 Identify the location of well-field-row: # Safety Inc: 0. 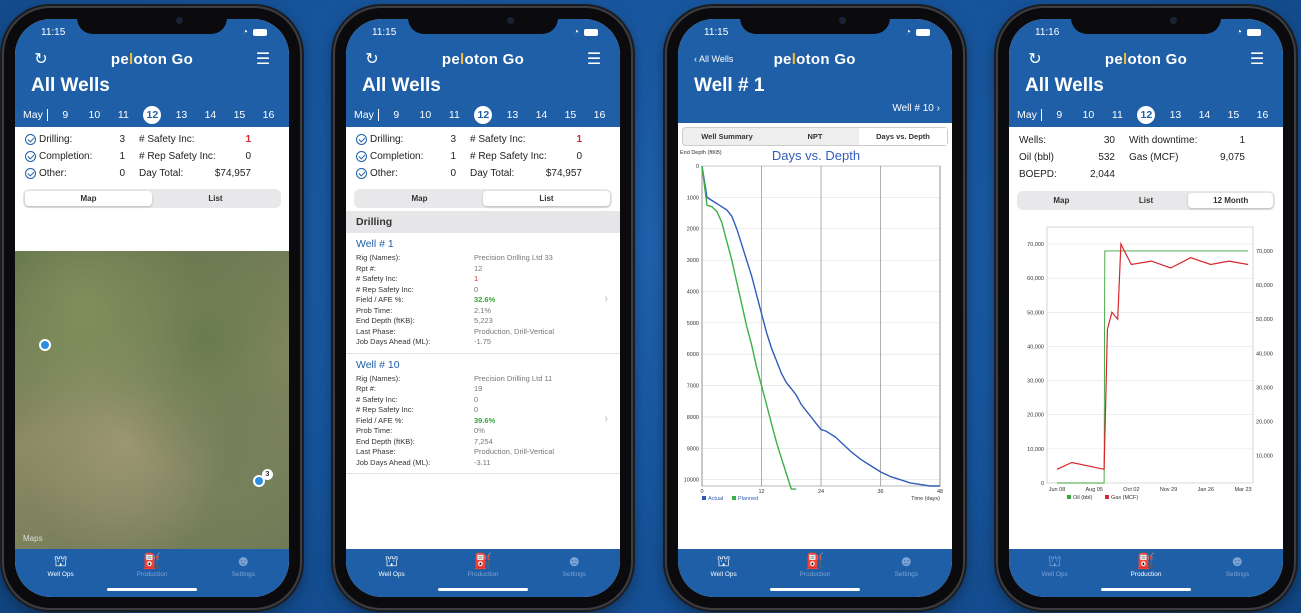
(417, 399).